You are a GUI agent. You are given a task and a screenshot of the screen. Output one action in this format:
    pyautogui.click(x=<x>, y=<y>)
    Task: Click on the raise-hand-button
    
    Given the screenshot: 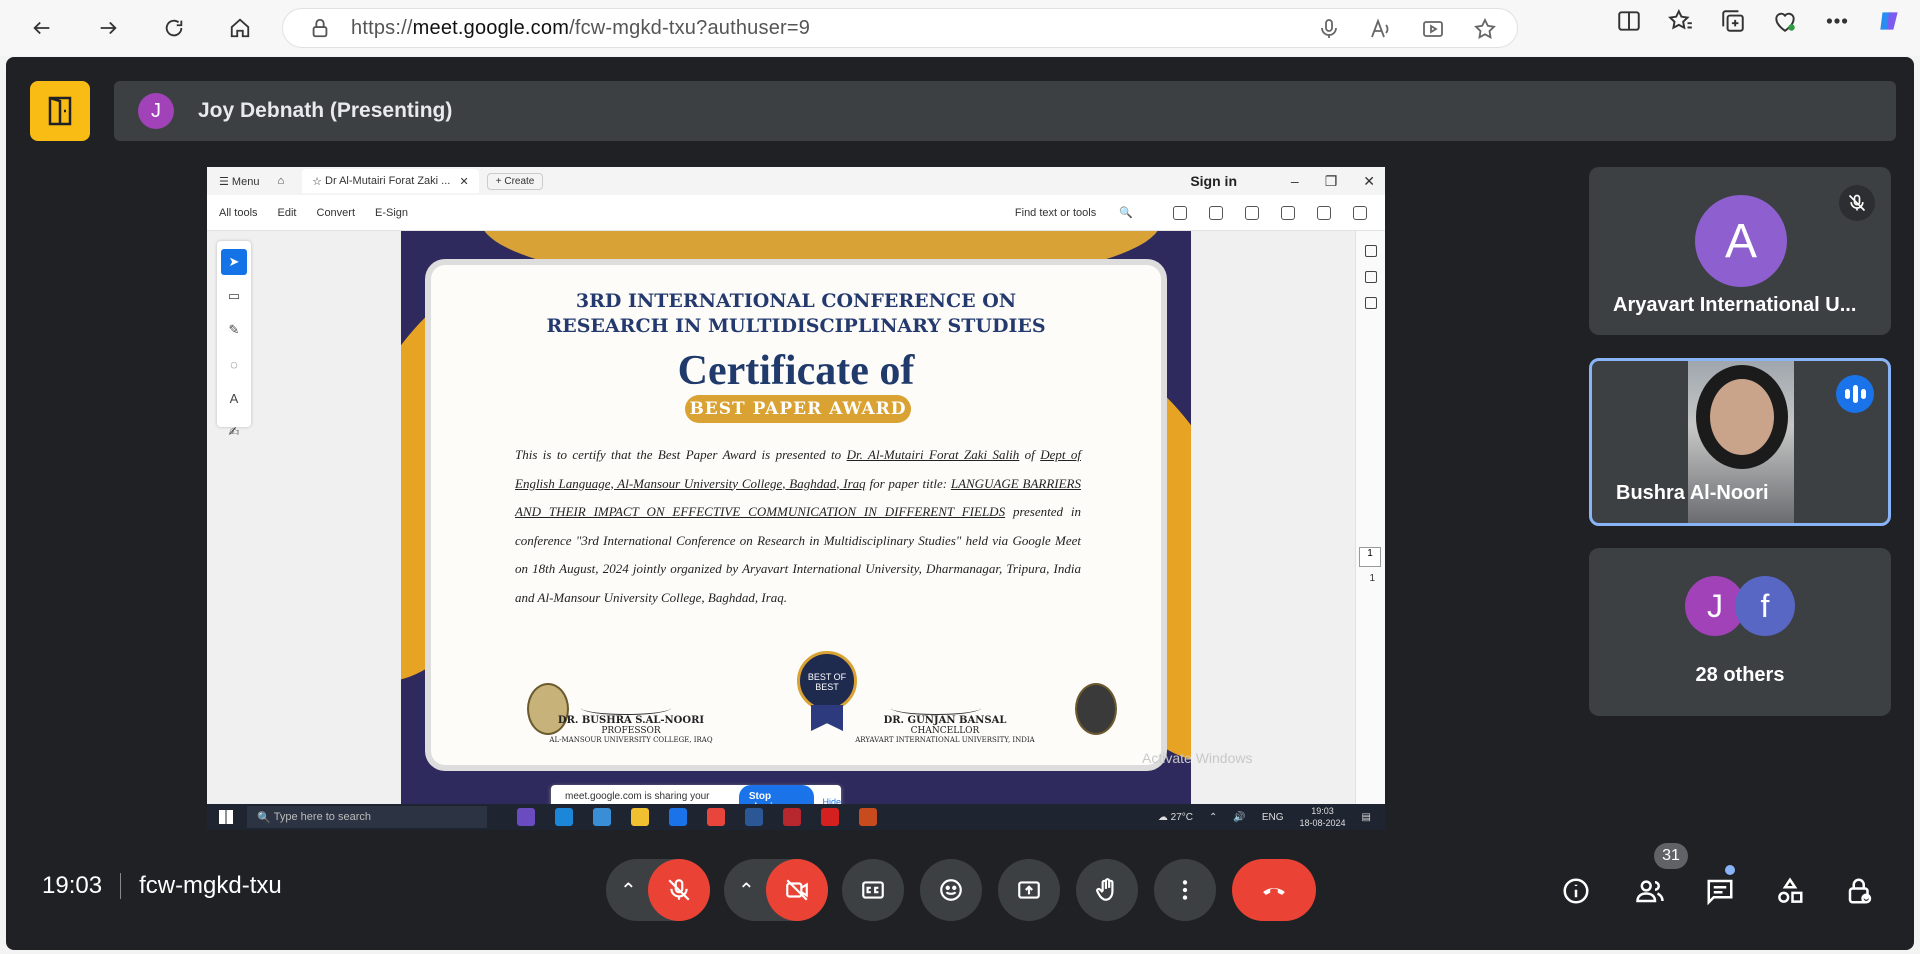 What is the action you would take?
    pyautogui.click(x=1107, y=890)
    